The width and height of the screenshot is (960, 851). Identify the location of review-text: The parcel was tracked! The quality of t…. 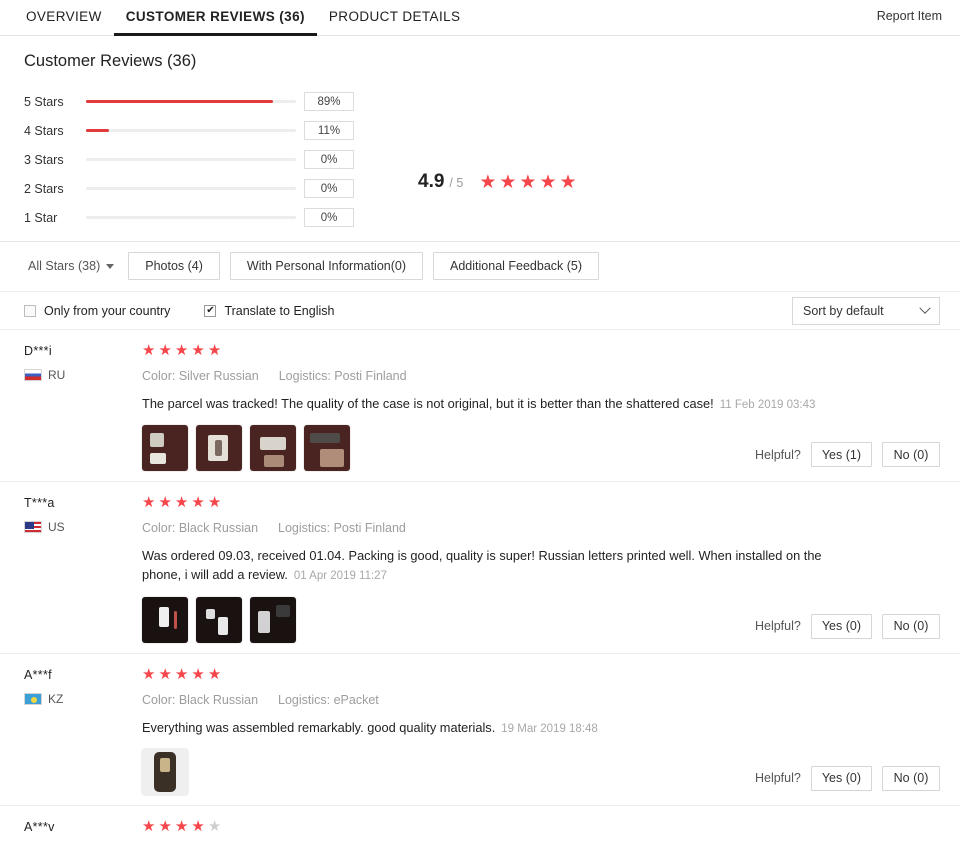
(428, 403).